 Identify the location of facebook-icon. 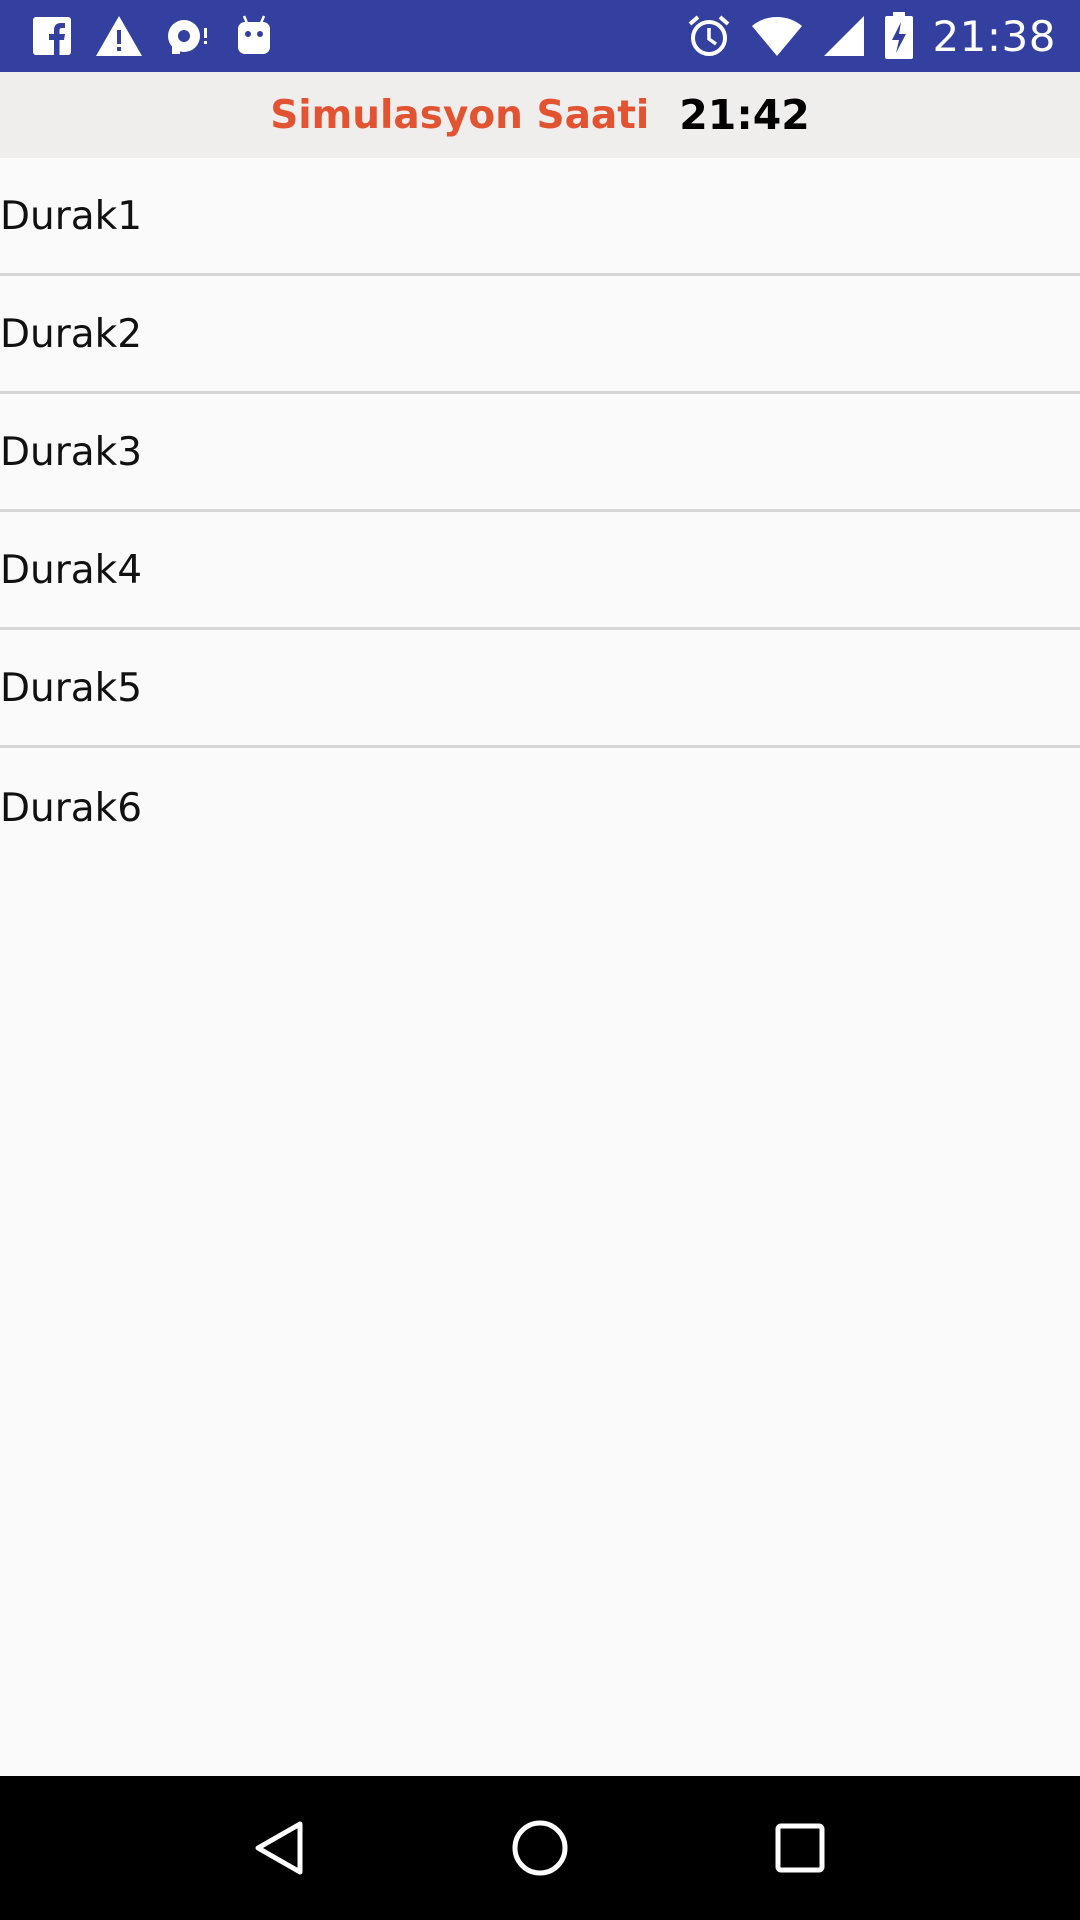
(52, 36).